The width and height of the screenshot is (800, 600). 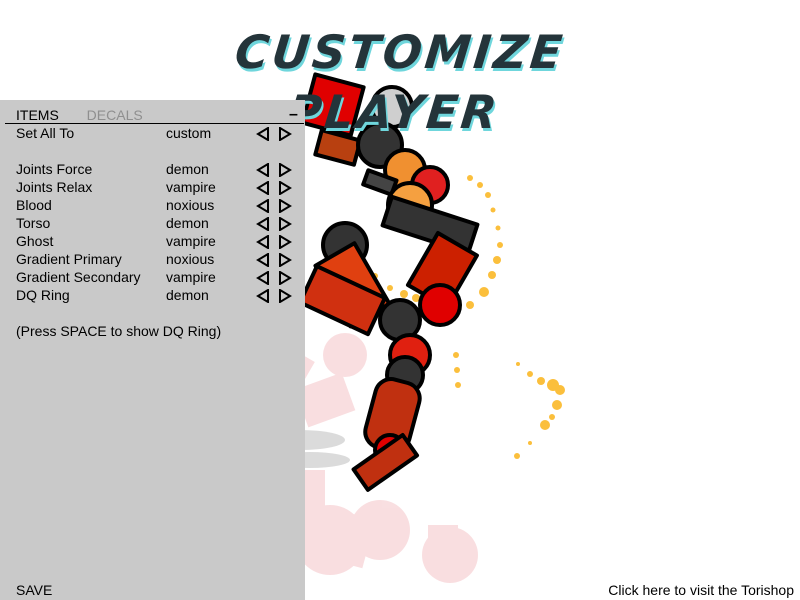 What do you see at coordinates (33, 223) in the screenshot?
I see `item-label: Torso` at bounding box center [33, 223].